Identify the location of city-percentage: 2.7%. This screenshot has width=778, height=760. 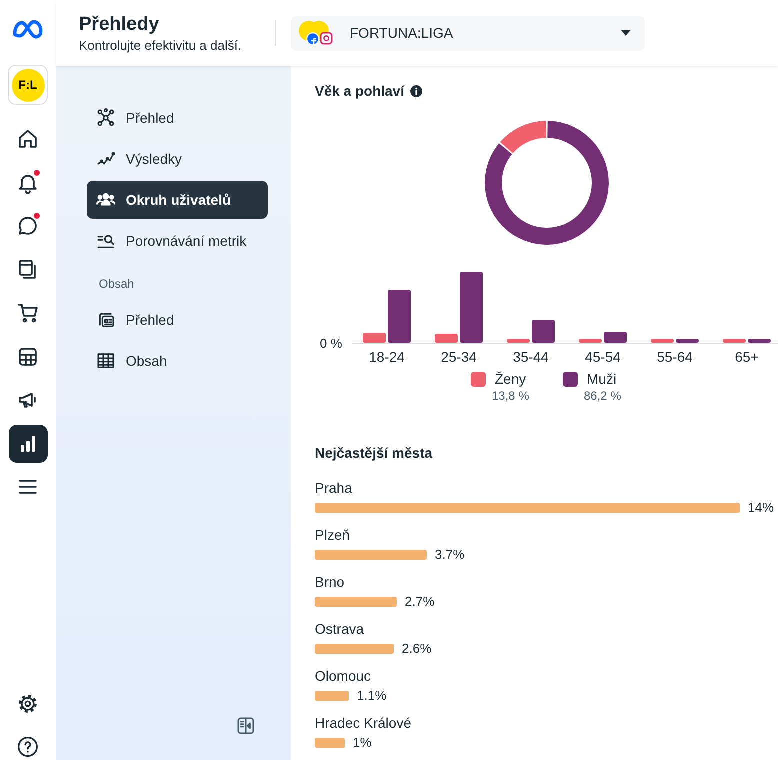
(420, 602).